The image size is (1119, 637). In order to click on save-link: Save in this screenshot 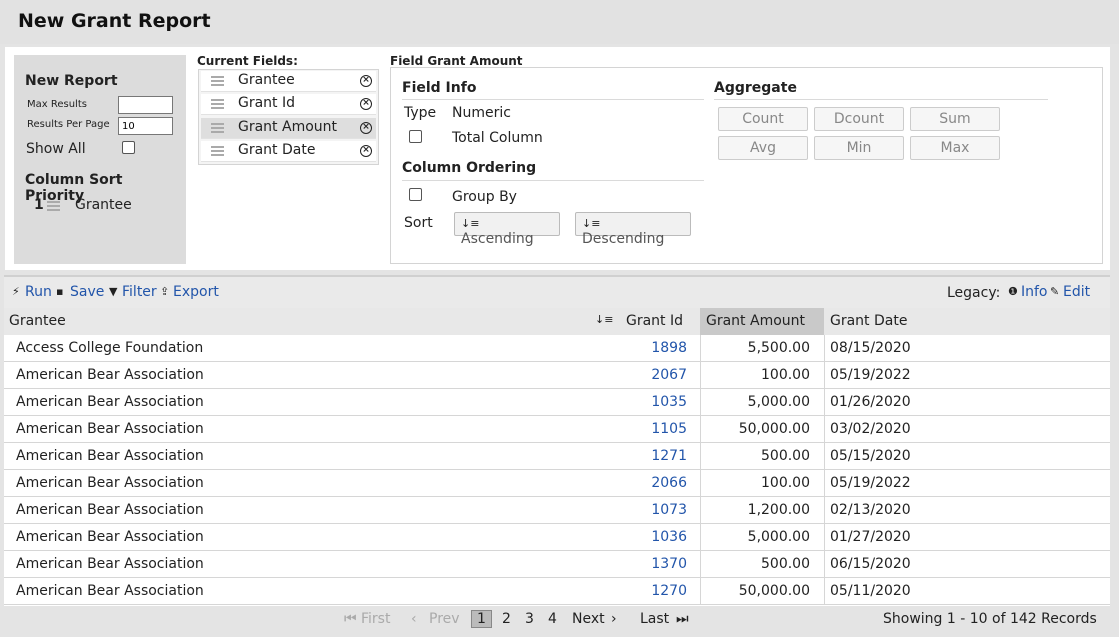, I will do `click(87, 292)`.